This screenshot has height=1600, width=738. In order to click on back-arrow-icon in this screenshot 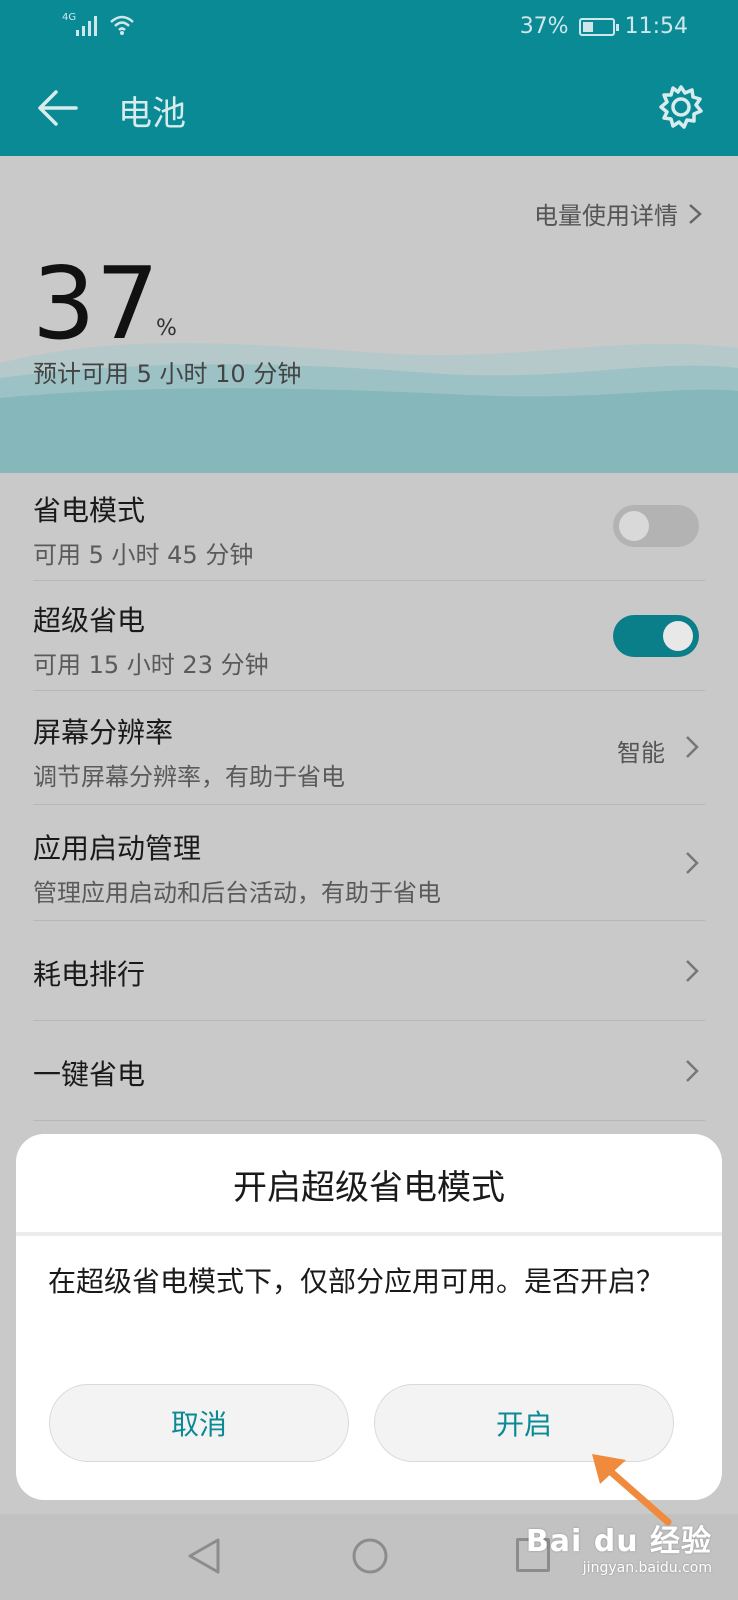, I will do `click(57, 108)`.